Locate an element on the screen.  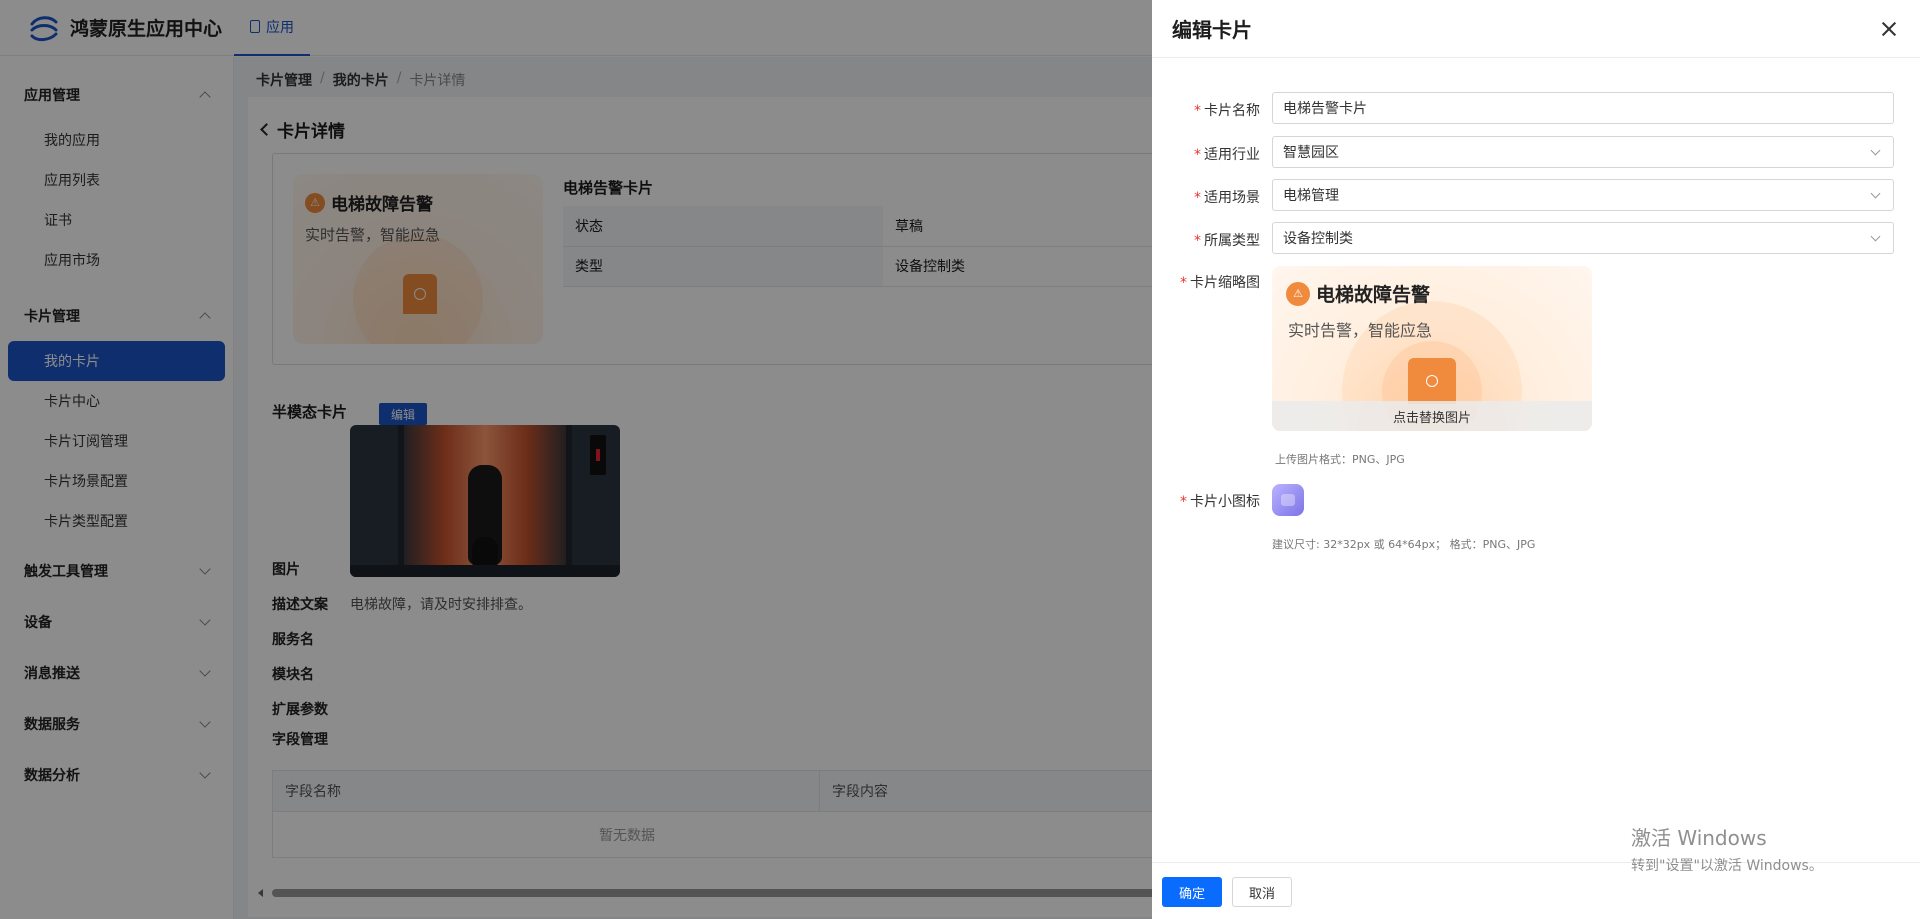
close-icon is located at coordinates (1889, 29).